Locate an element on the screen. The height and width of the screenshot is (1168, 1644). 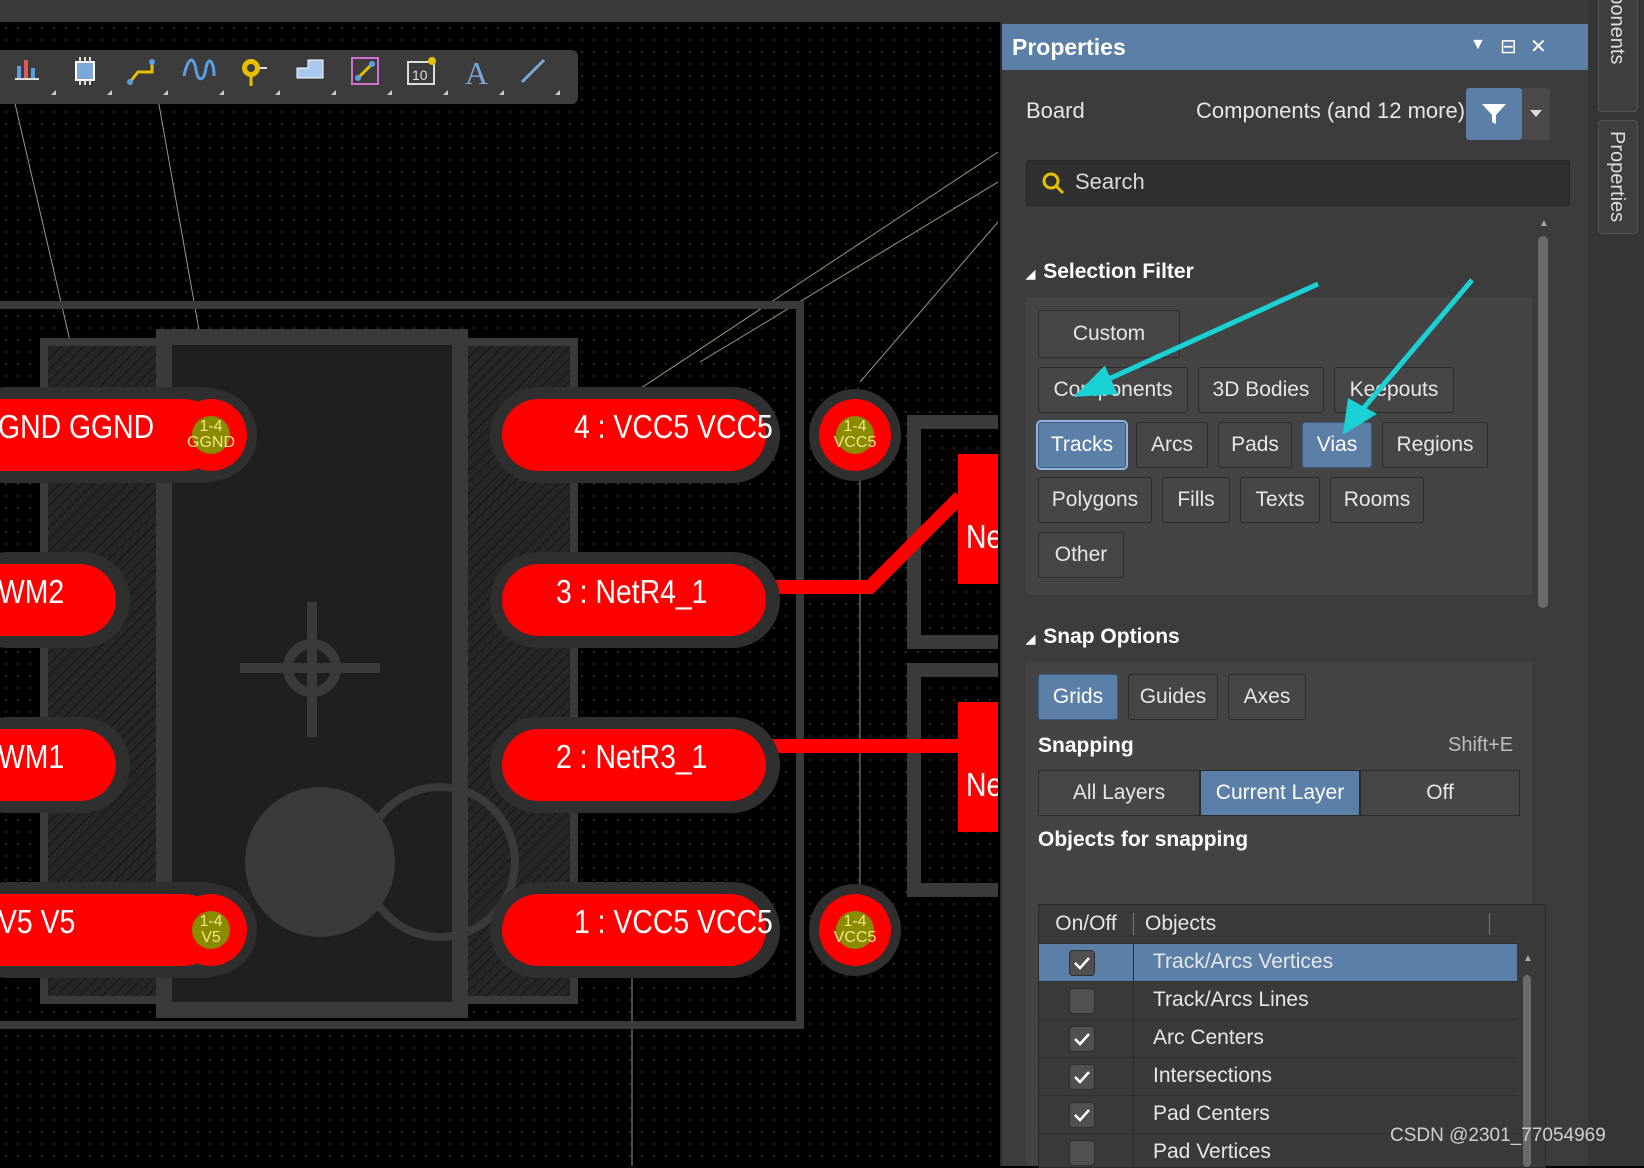
table-row: Arc Centers is located at coordinates (1278, 1038).